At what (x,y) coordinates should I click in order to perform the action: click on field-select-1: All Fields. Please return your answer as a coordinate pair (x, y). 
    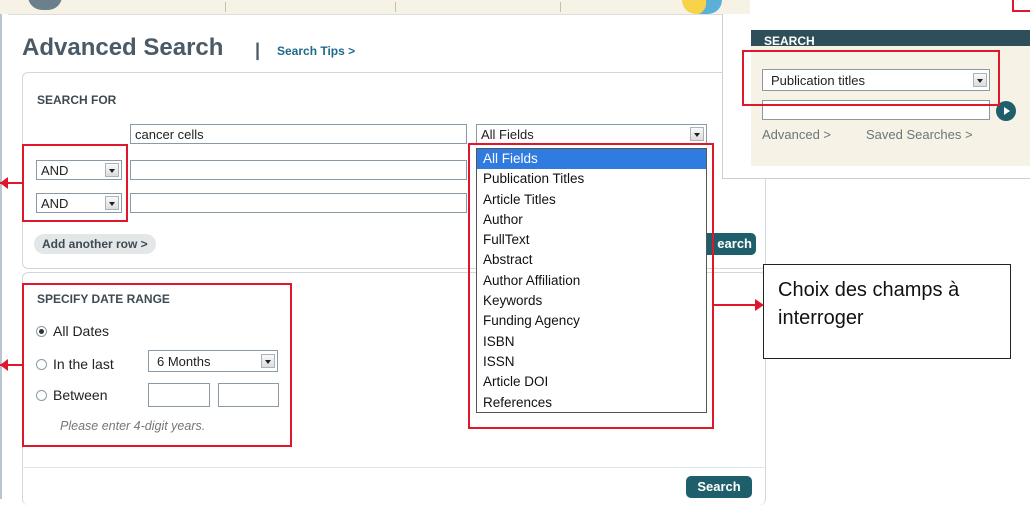
    Looking at the image, I should click on (591, 134).